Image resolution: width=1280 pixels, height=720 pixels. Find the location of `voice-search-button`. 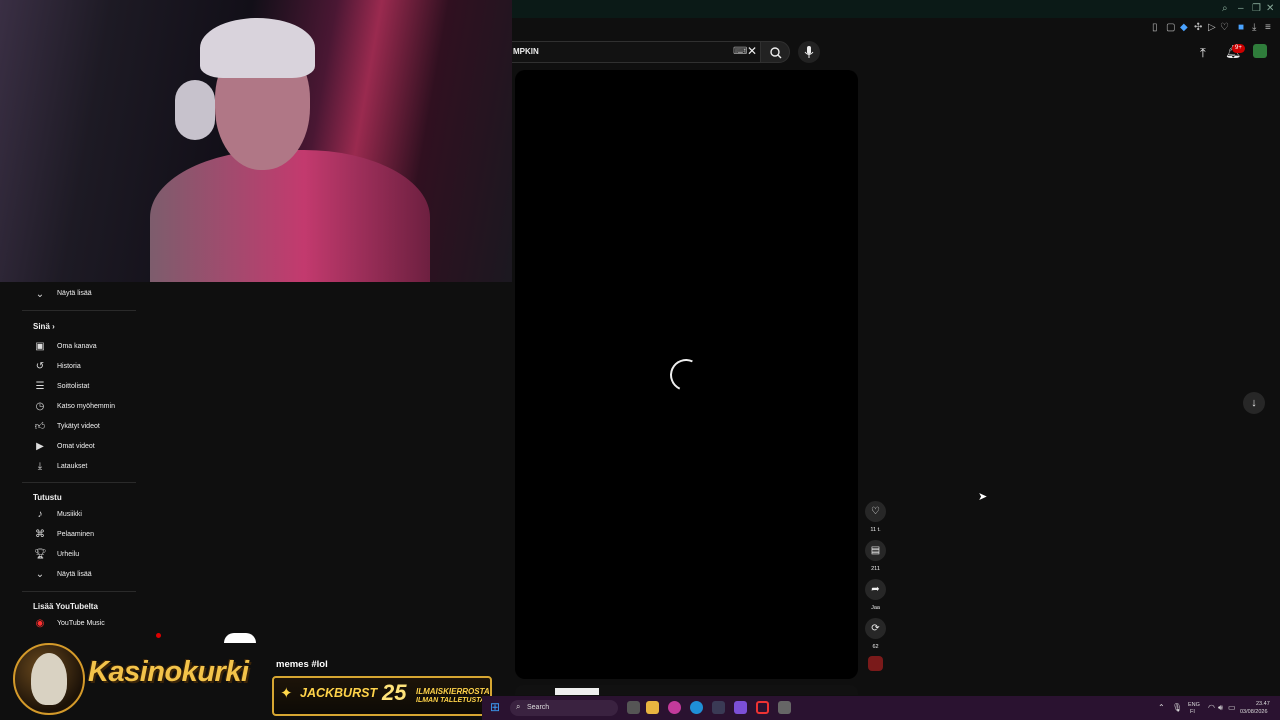

voice-search-button is located at coordinates (809, 52).